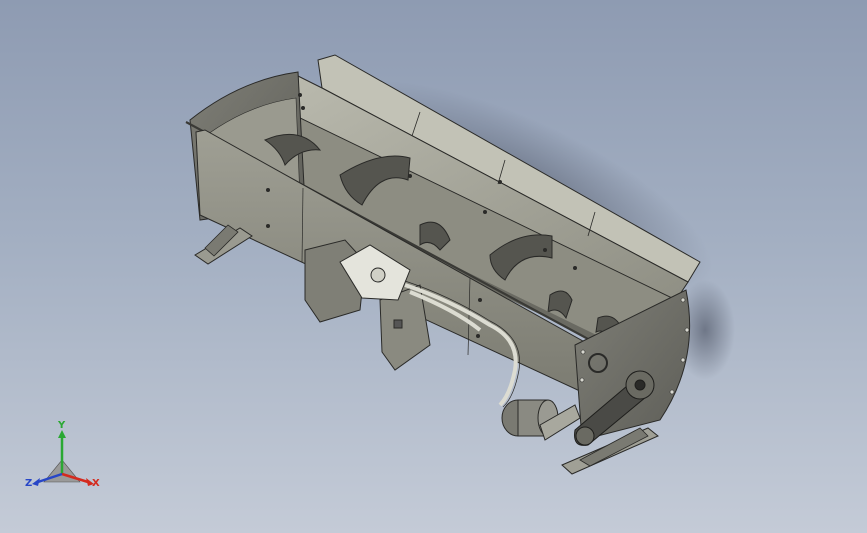 This screenshot has height=533, width=867. What do you see at coordinates (61, 425) in the screenshot?
I see `y-axis-label: Y` at bounding box center [61, 425].